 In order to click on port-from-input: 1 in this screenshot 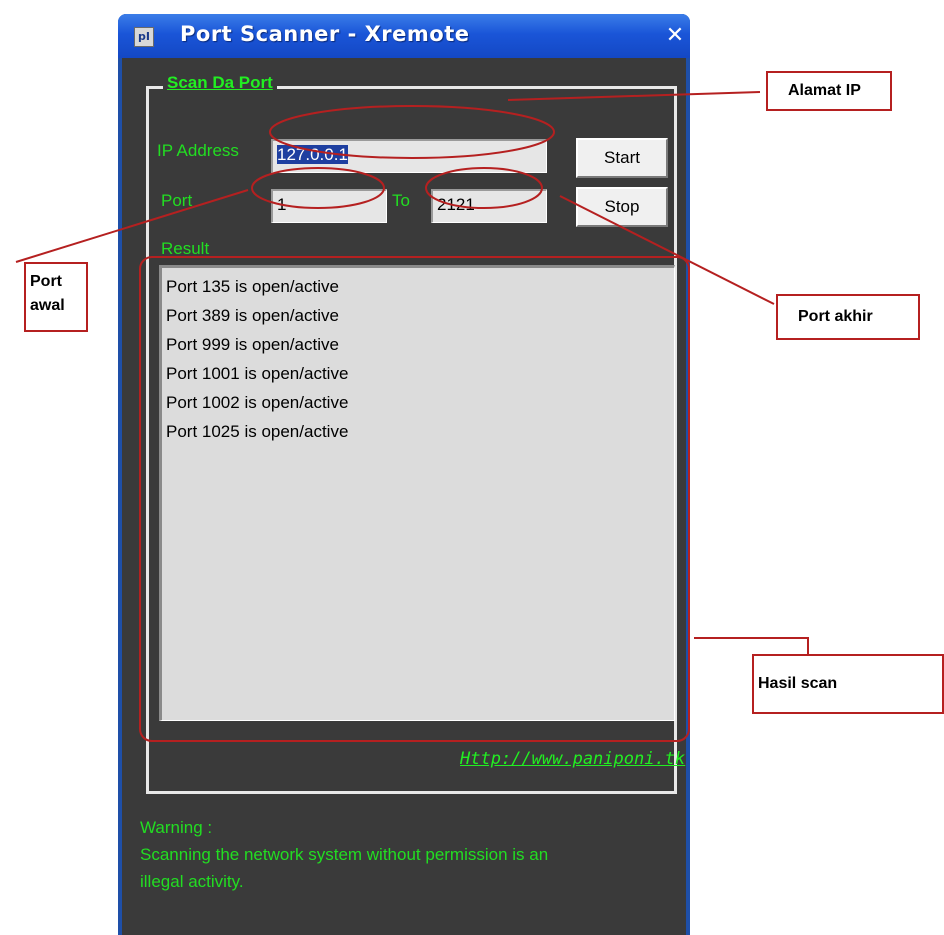, I will do `click(329, 206)`.